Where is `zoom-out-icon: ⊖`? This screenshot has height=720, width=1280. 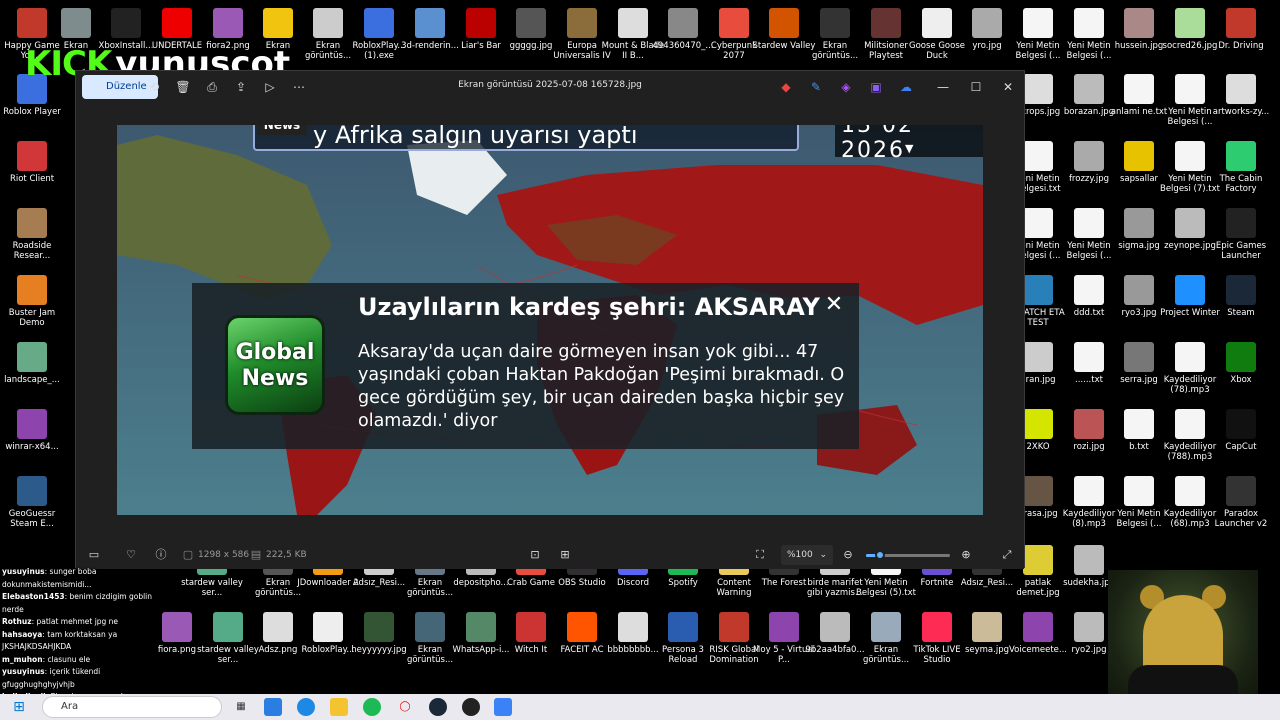
zoom-out-icon: ⊖ is located at coordinates (848, 555).